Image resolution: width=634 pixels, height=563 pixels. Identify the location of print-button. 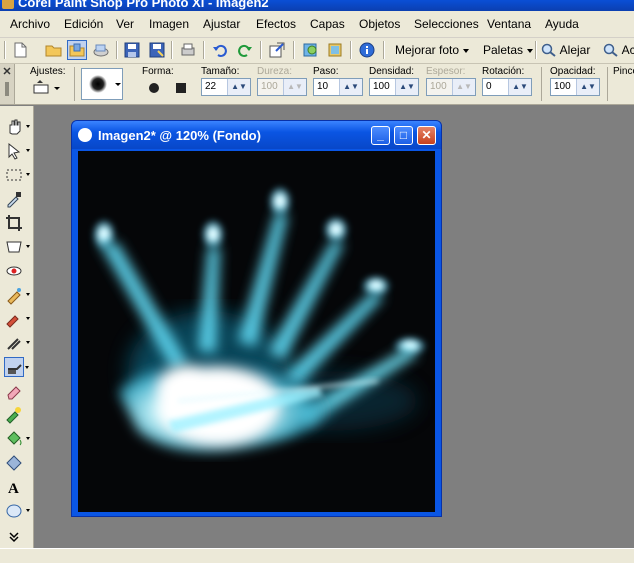
(188, 50).